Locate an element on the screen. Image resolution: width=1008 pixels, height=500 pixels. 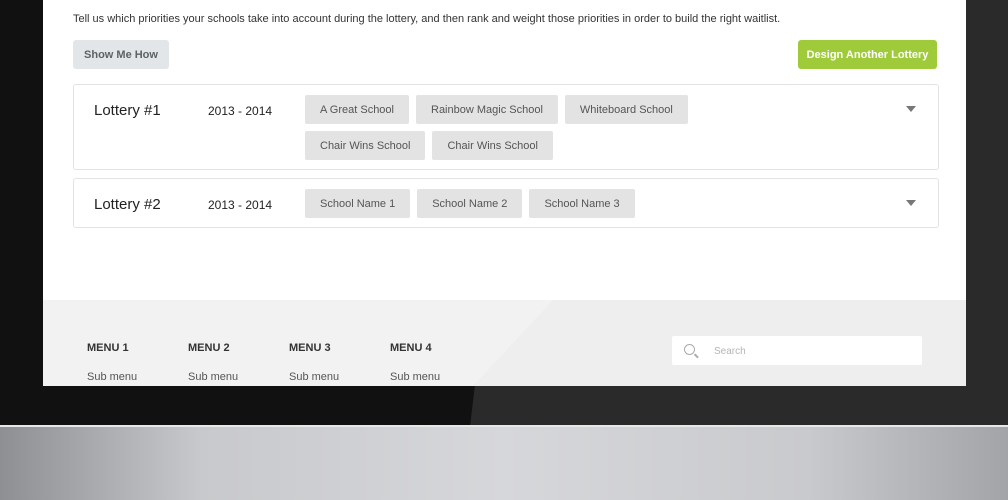
menu-title: MENU 3 is located at coordinates (314, 348).